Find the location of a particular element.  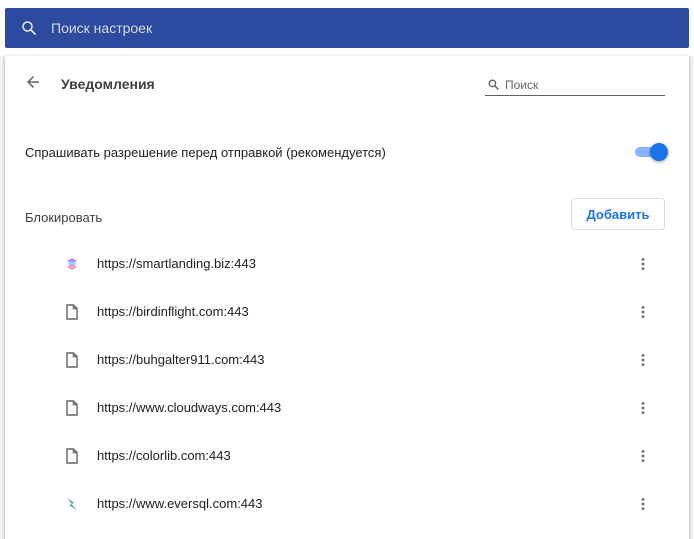

back-button is located at coordinates (33, 84).